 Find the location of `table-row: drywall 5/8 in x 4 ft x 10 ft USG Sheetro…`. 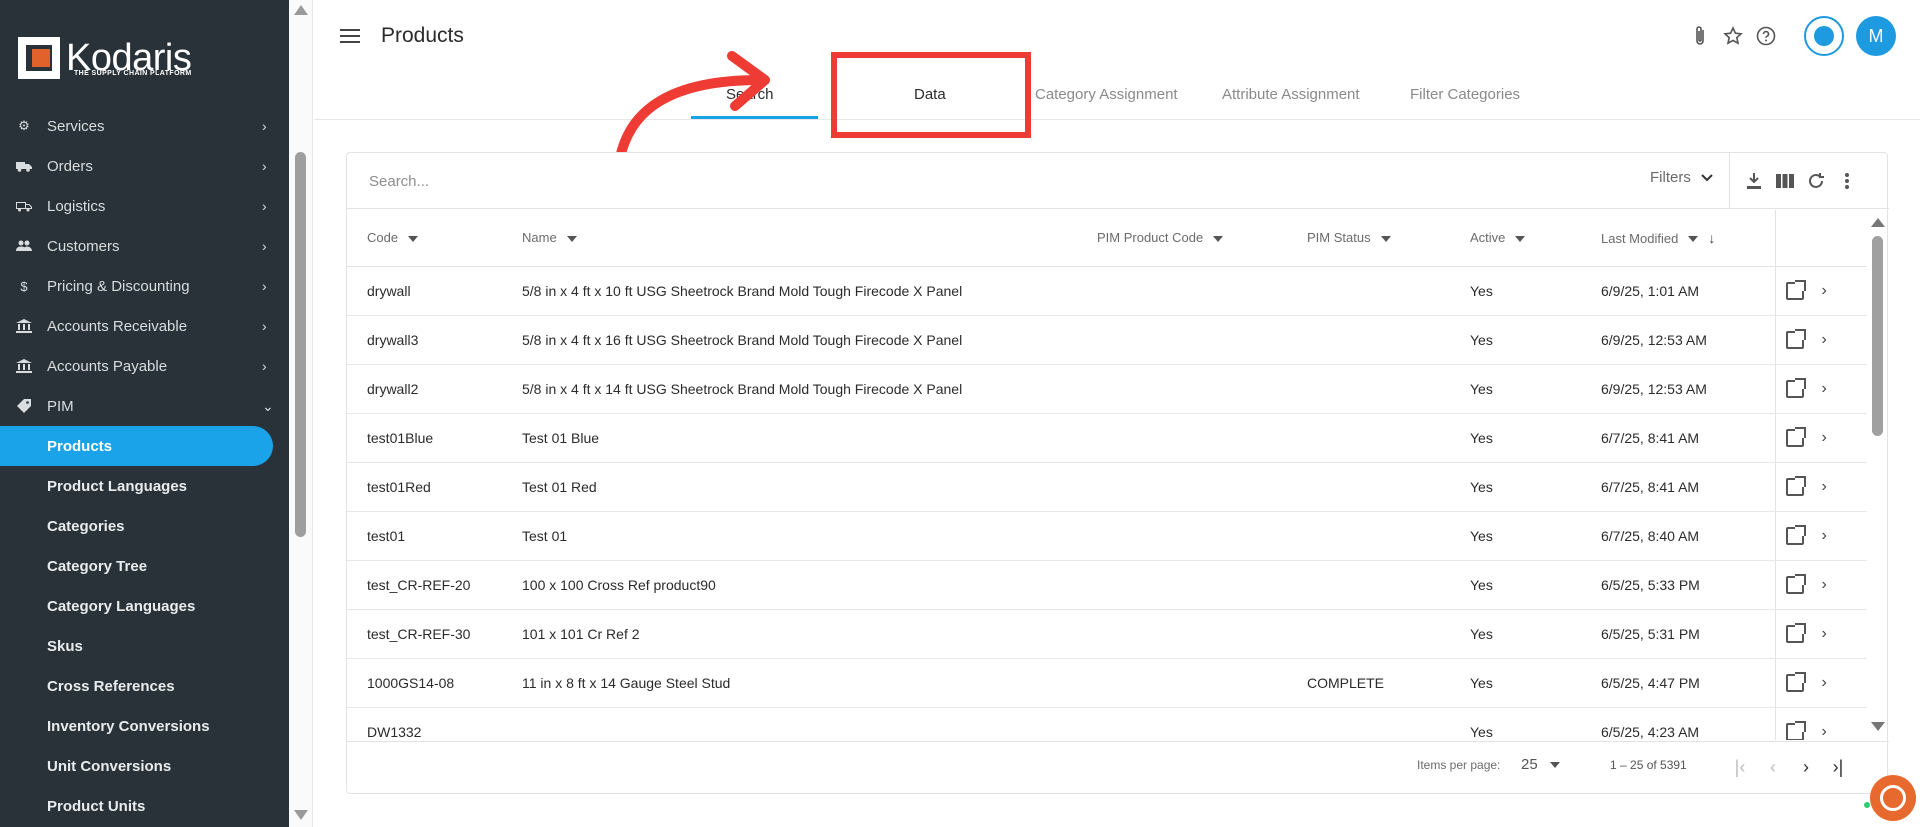

table-row: drywall 5/8 in x 4 ft x 10 ft USG Sheetro… is located at coordinates (1107, 291).